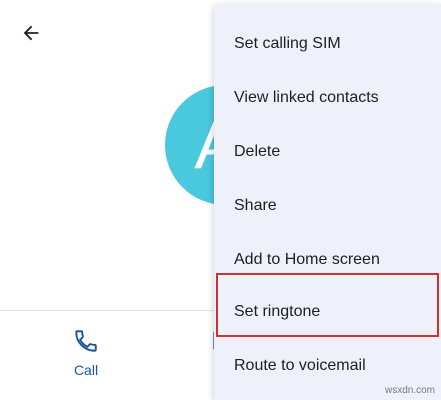 This screenshot has height=400, width=441. What do you see at coordinates (86, 370) in the screenshot?
I see `call-action-label: Call` at bounding box center [86, 370].